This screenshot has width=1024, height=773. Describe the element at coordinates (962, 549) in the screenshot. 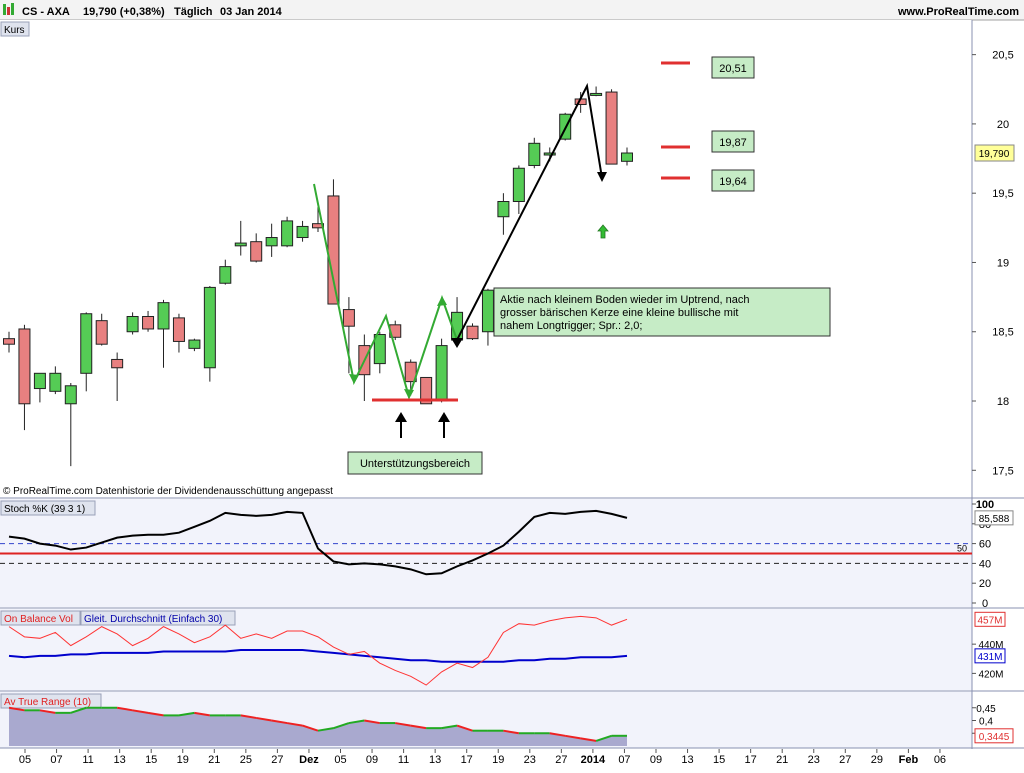

I see `stoch-level-label: 50` at that location.